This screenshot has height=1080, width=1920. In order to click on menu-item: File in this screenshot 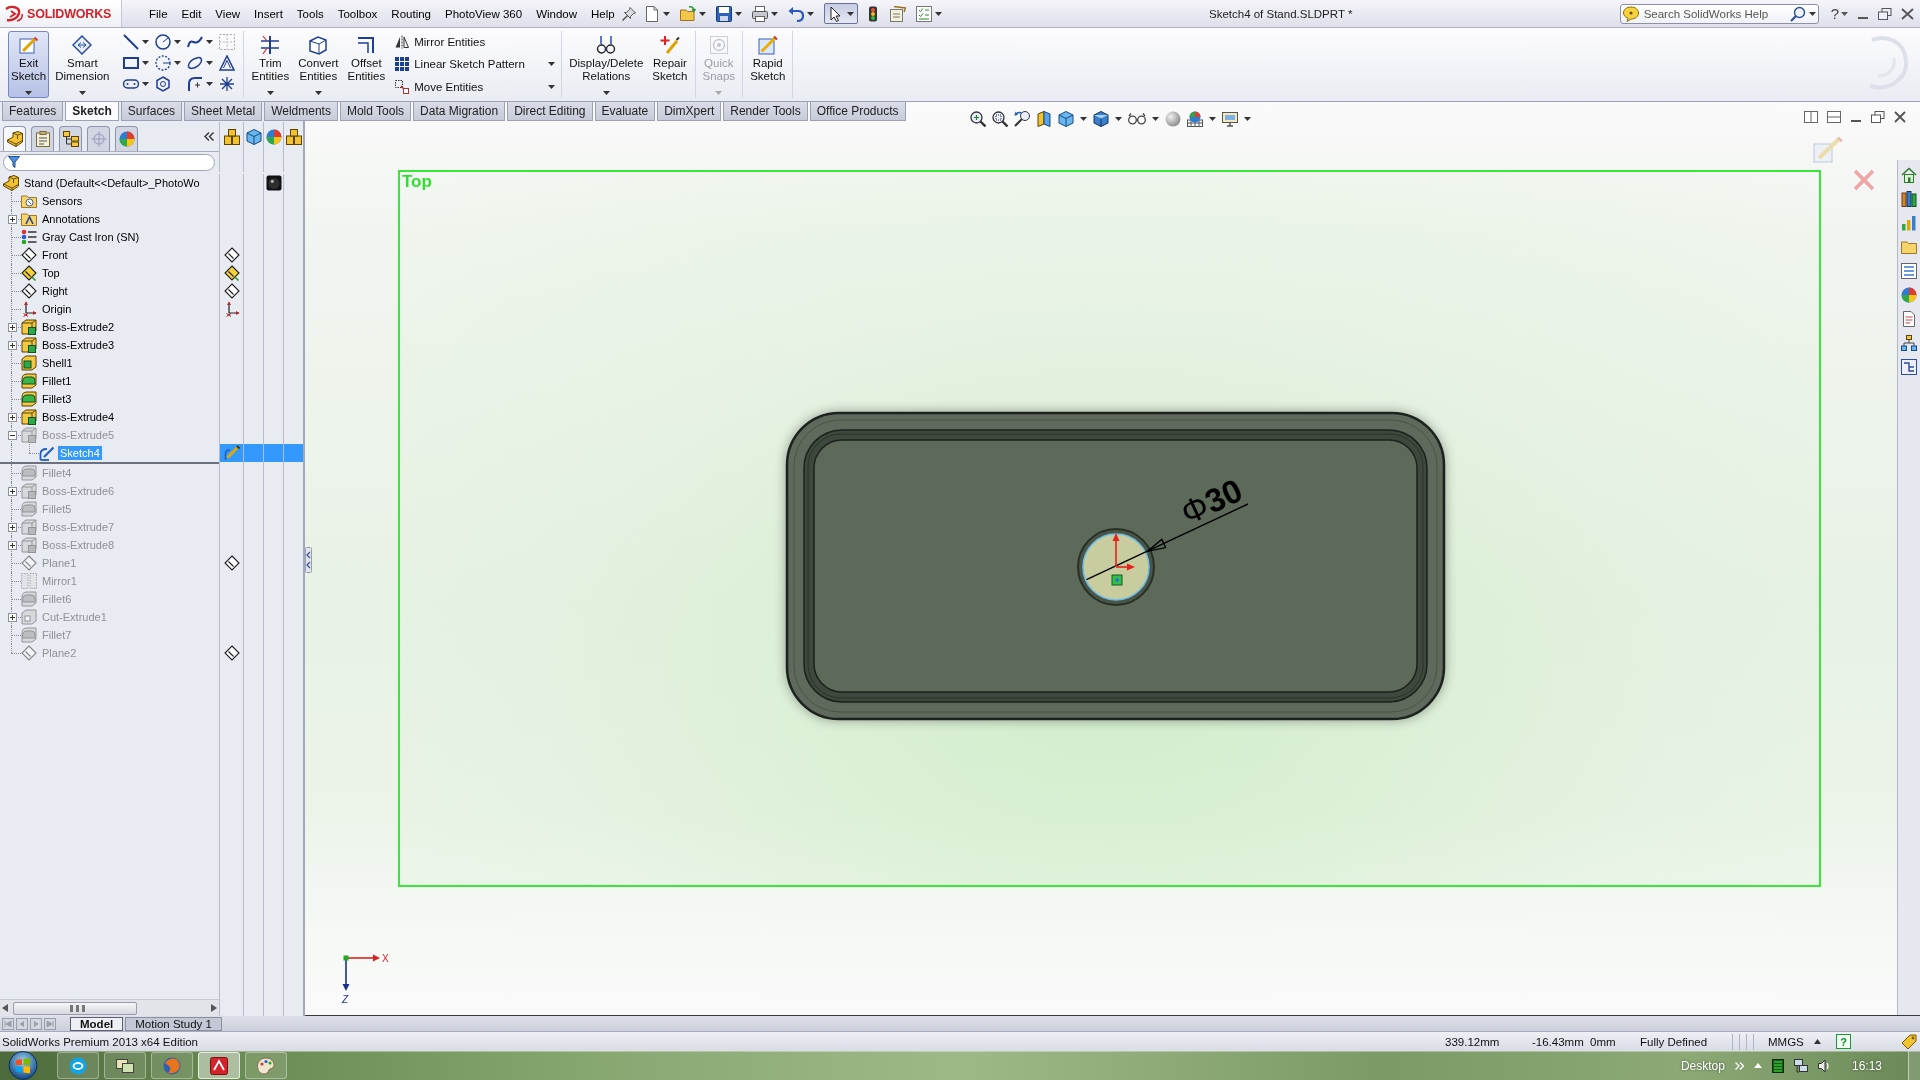, I will do `click(158, 13)`.